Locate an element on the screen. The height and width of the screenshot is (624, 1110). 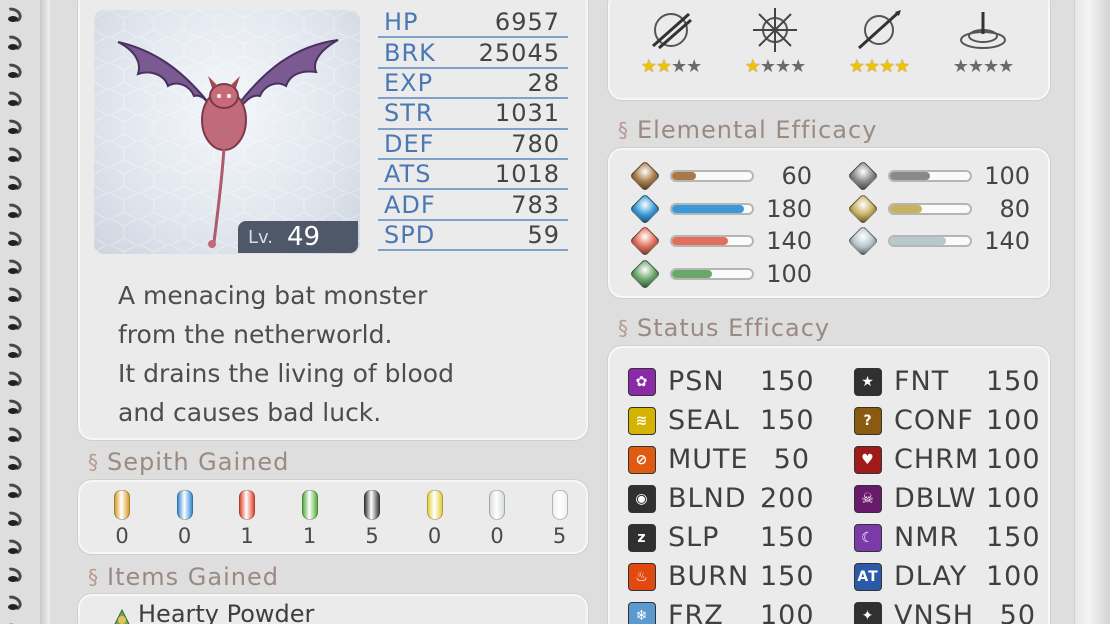
sepith-mirage: 0 is located at coordinates (497, 519).